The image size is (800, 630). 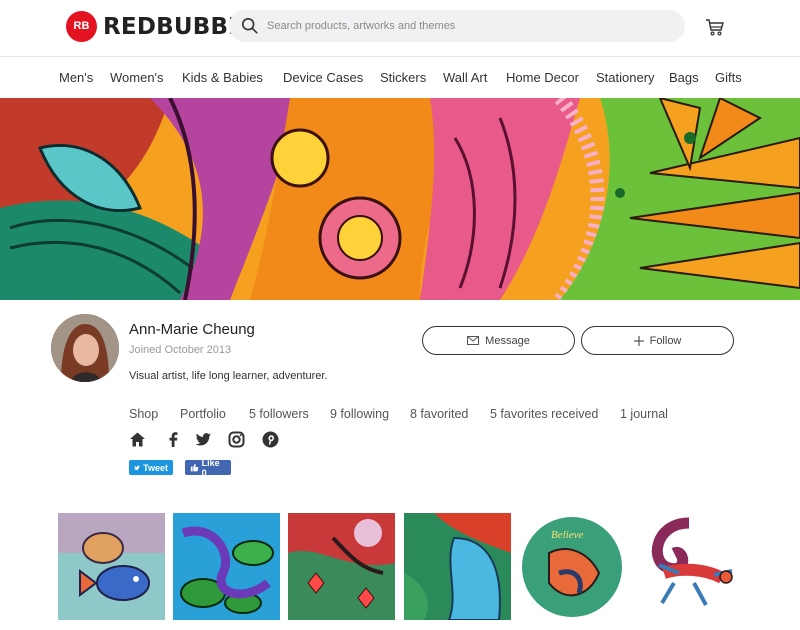 I want to click on envelope-icon, so click(x=473, y=340).